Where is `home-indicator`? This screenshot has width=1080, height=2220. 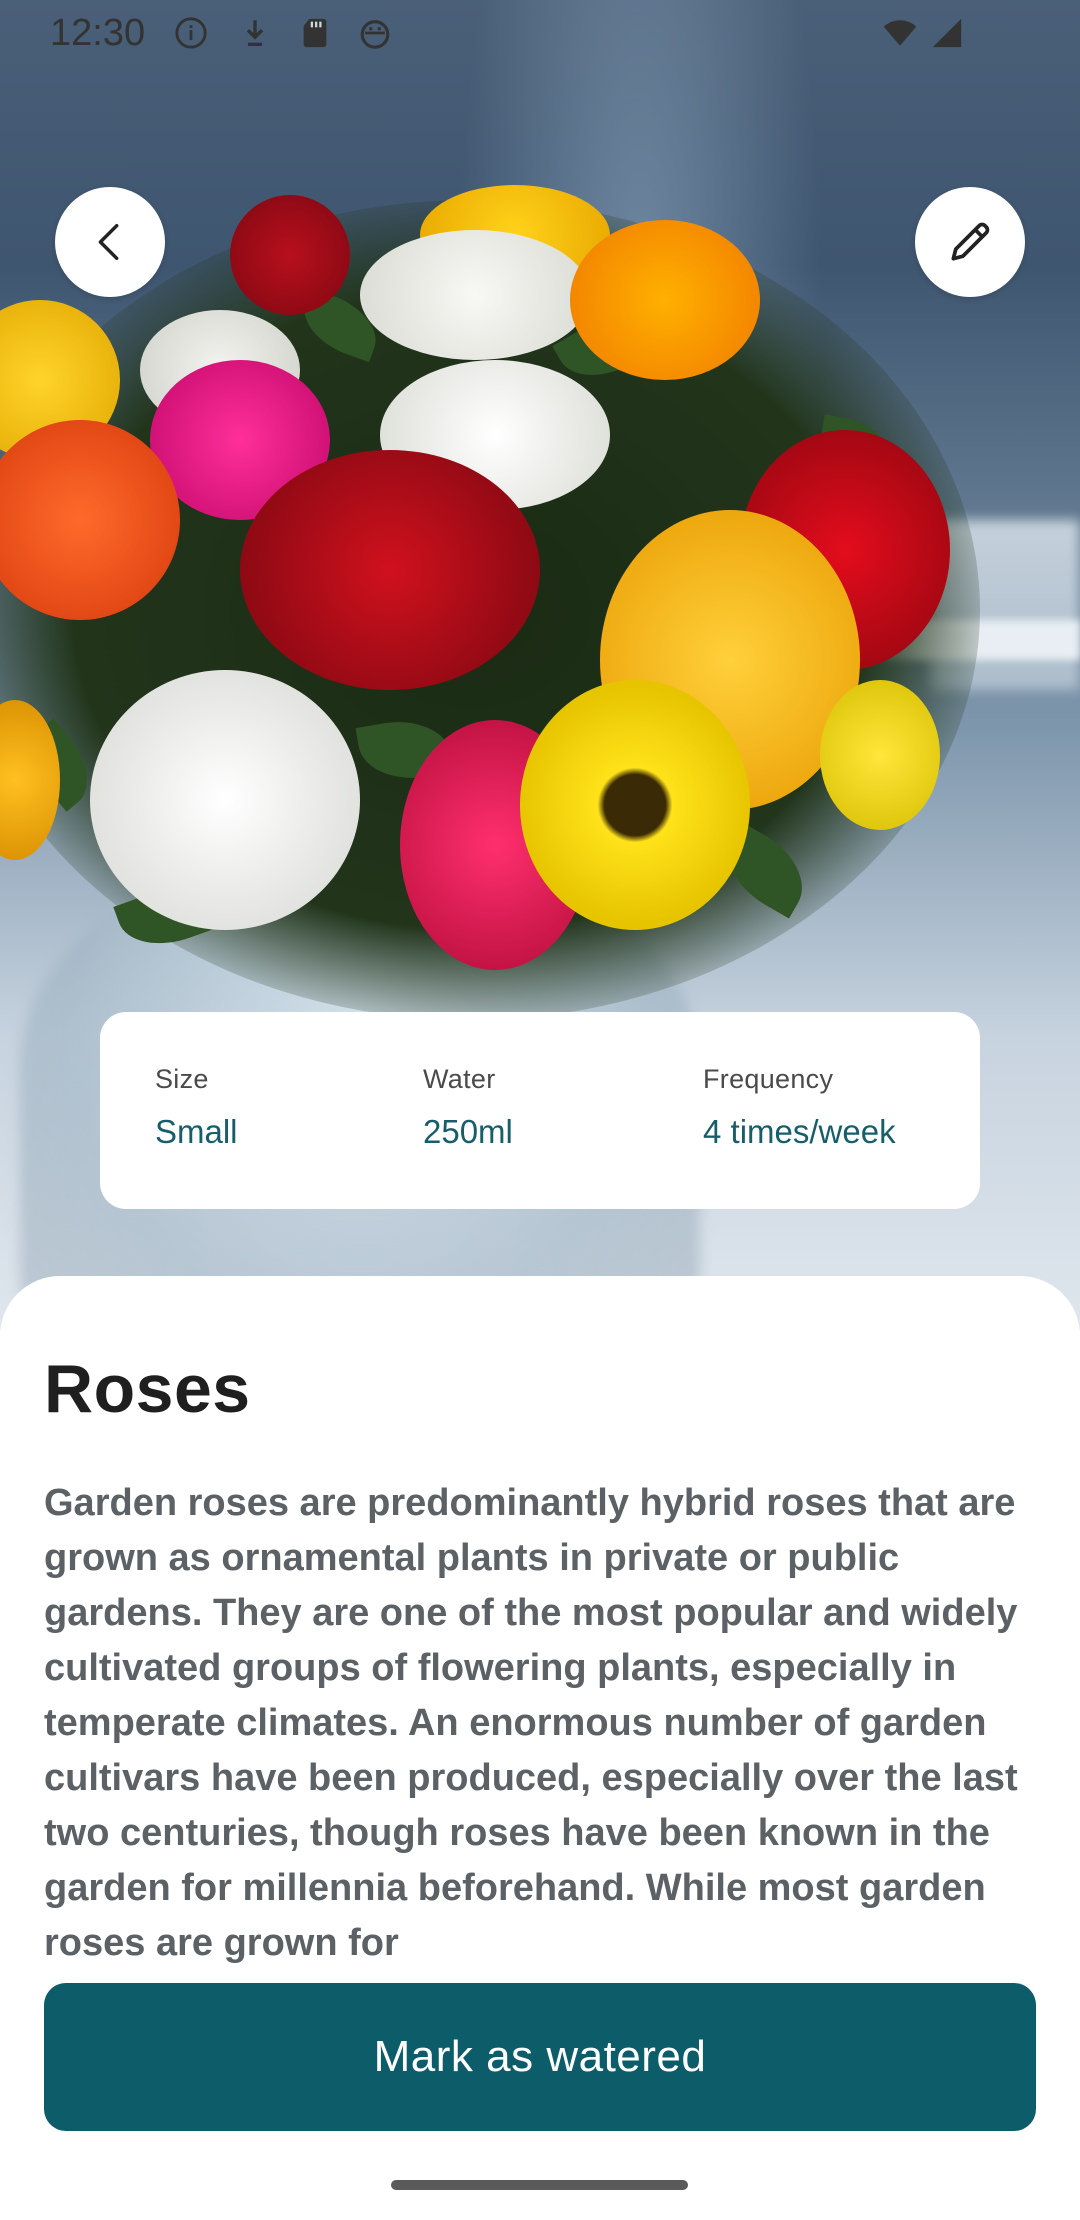
home-indicator is located at coordinates (539, 2185).